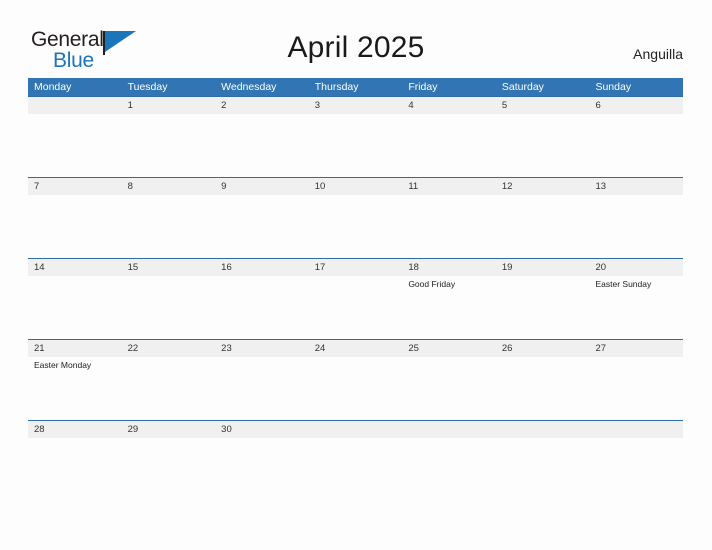 This screenshot has height=550, width=712. Describe the element at coordinates (449, 137) in the screenshot. I see `day-cell: 4` at that location.